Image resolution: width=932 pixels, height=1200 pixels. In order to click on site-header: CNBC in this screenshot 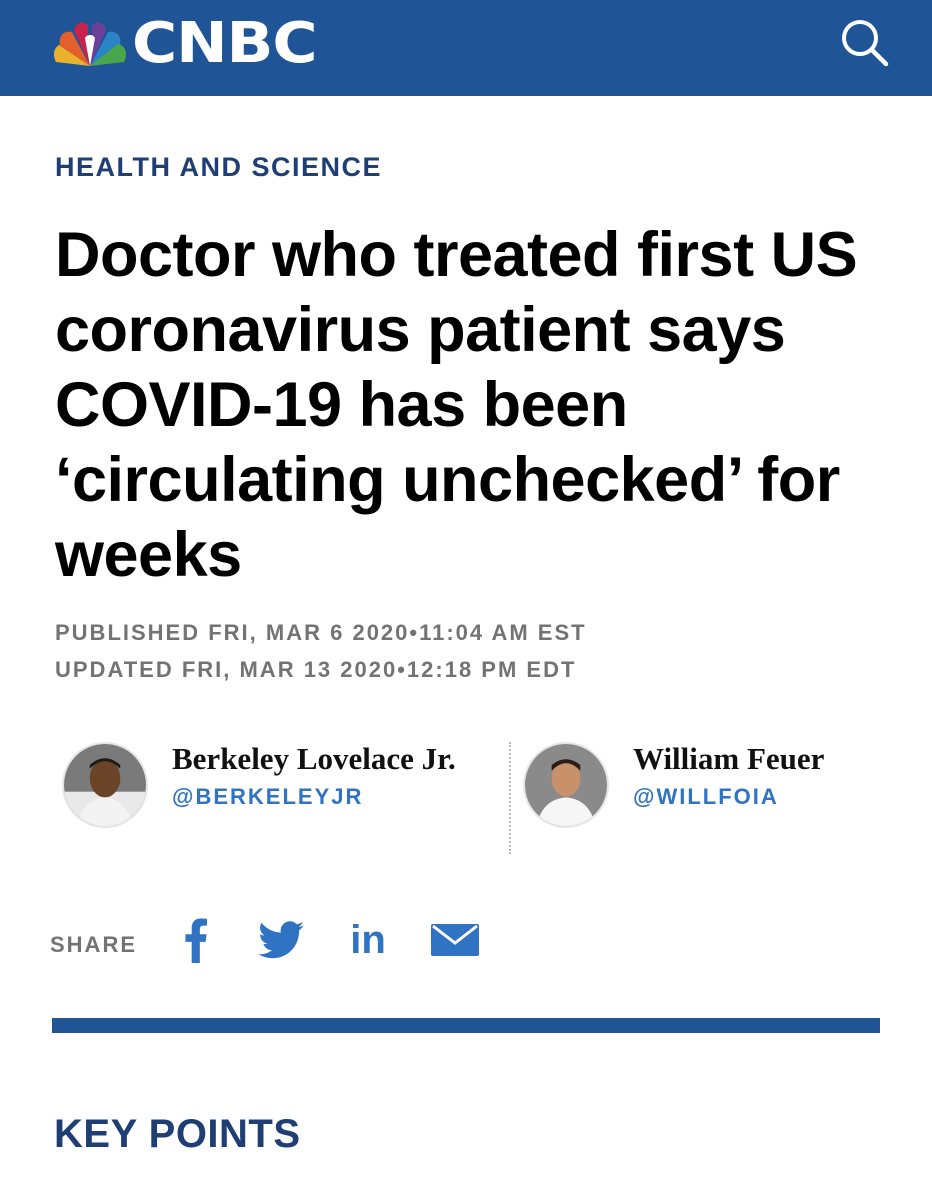, I will do `click(466, 48)`.